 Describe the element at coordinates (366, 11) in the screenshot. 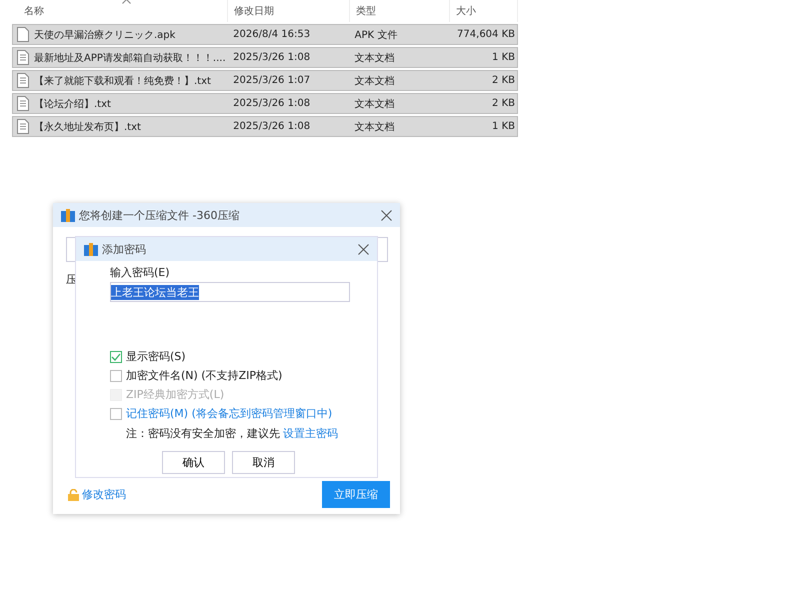

I see `column-header: 类型` at that location.